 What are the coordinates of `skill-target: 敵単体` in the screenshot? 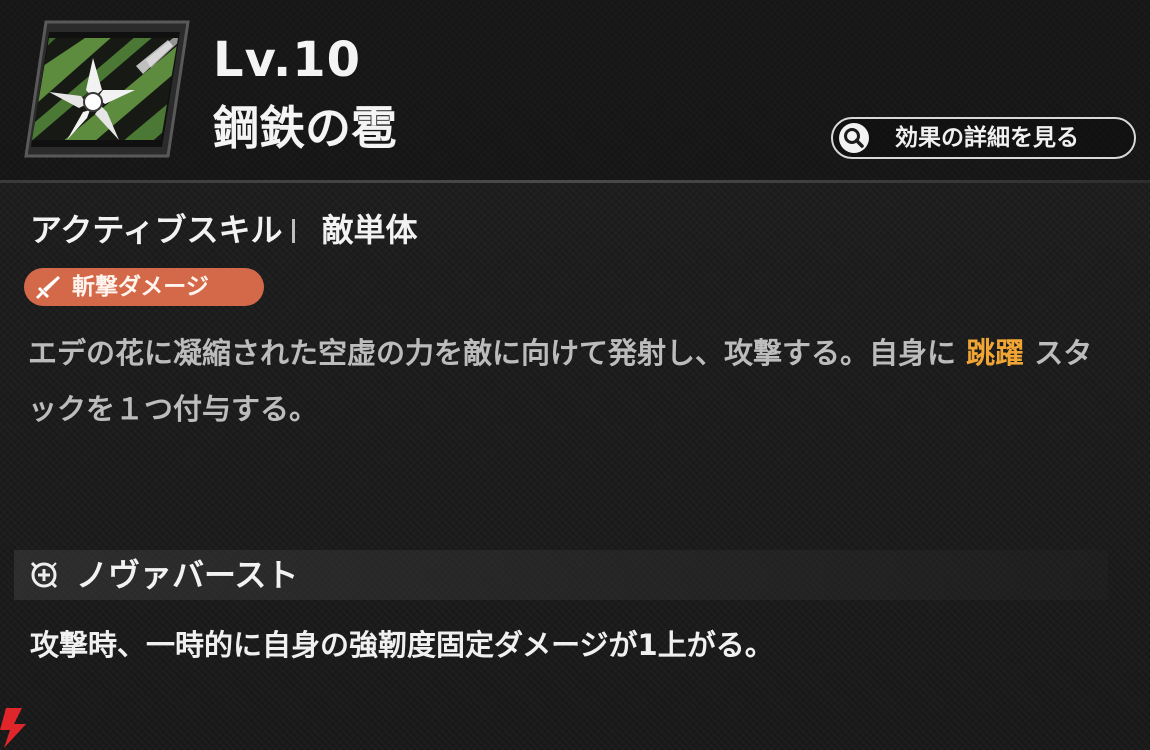 It's located at (369, 230).